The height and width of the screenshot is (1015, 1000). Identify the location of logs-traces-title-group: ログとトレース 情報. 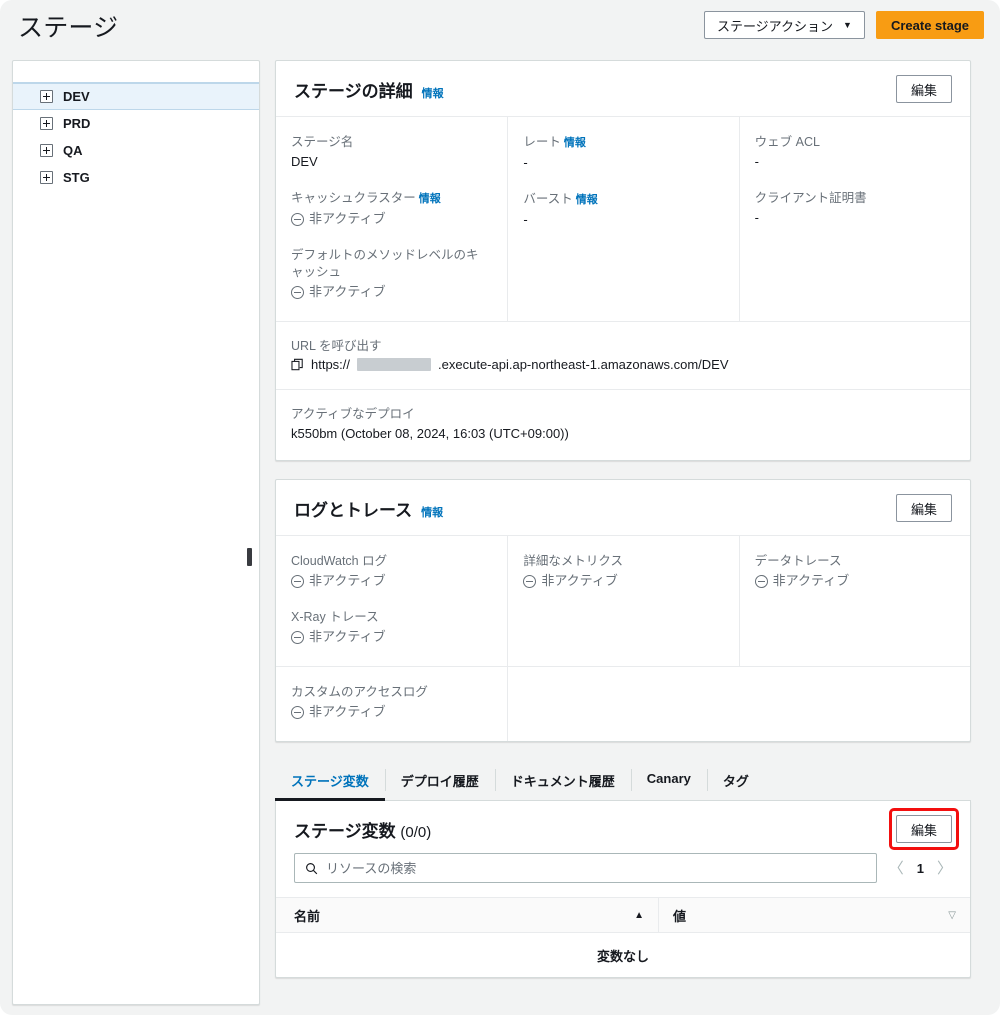
(368, 508).